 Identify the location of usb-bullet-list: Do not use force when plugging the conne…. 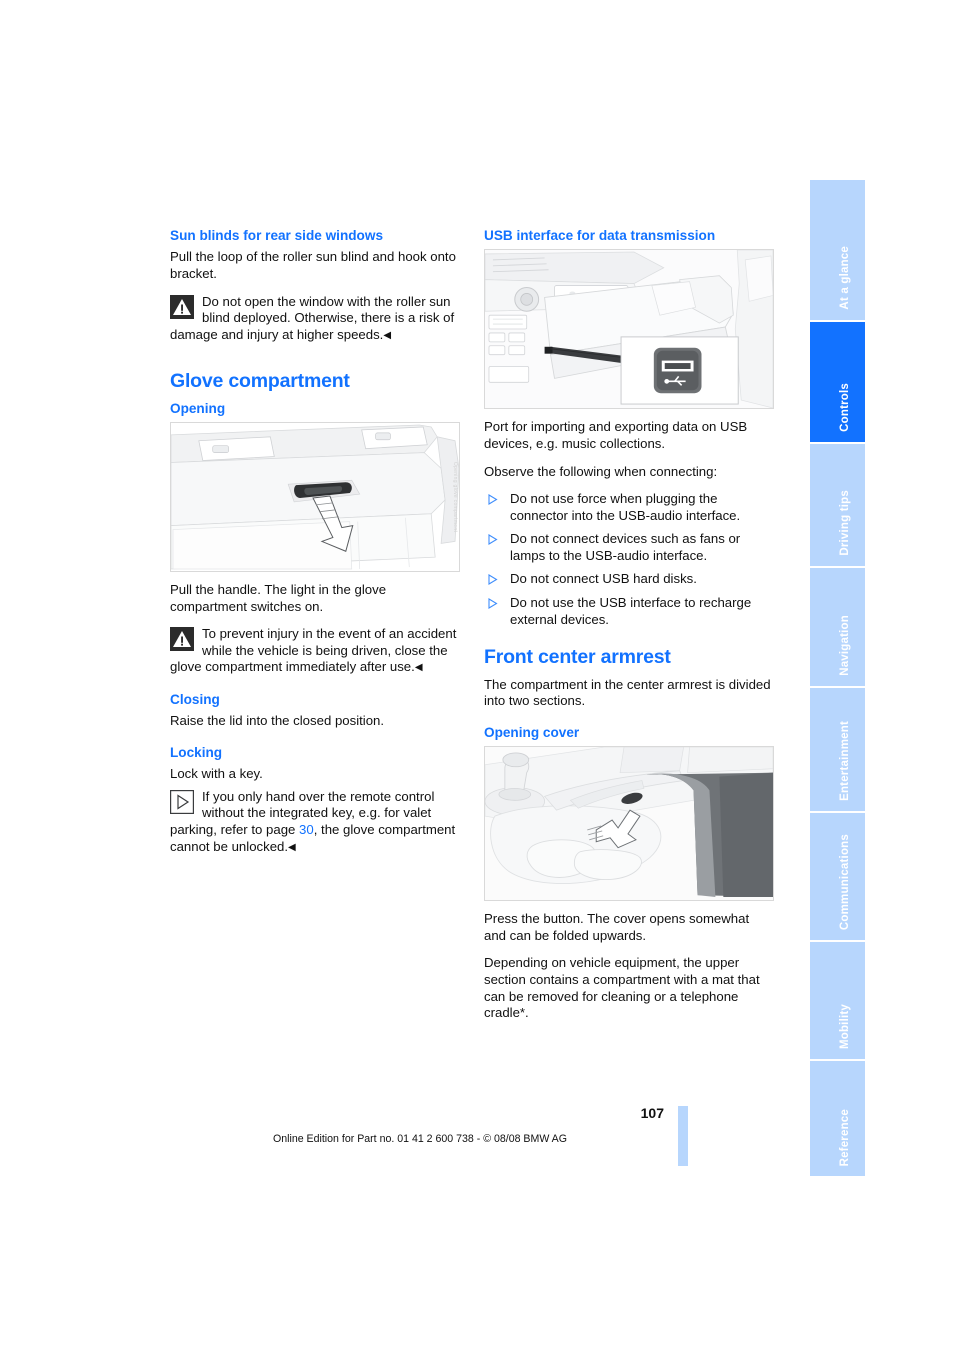
(629, 559).